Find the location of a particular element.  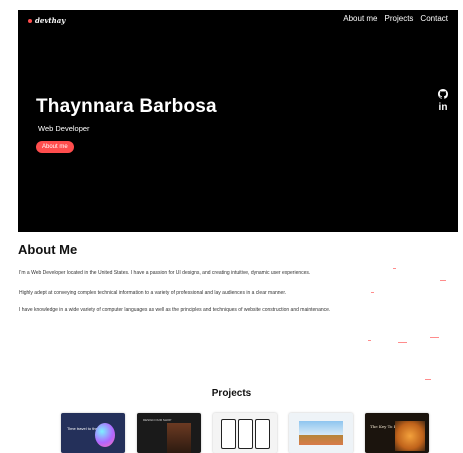

project-card-caption: DESIGN OUR SHOP is located at coordinates (157, 420).